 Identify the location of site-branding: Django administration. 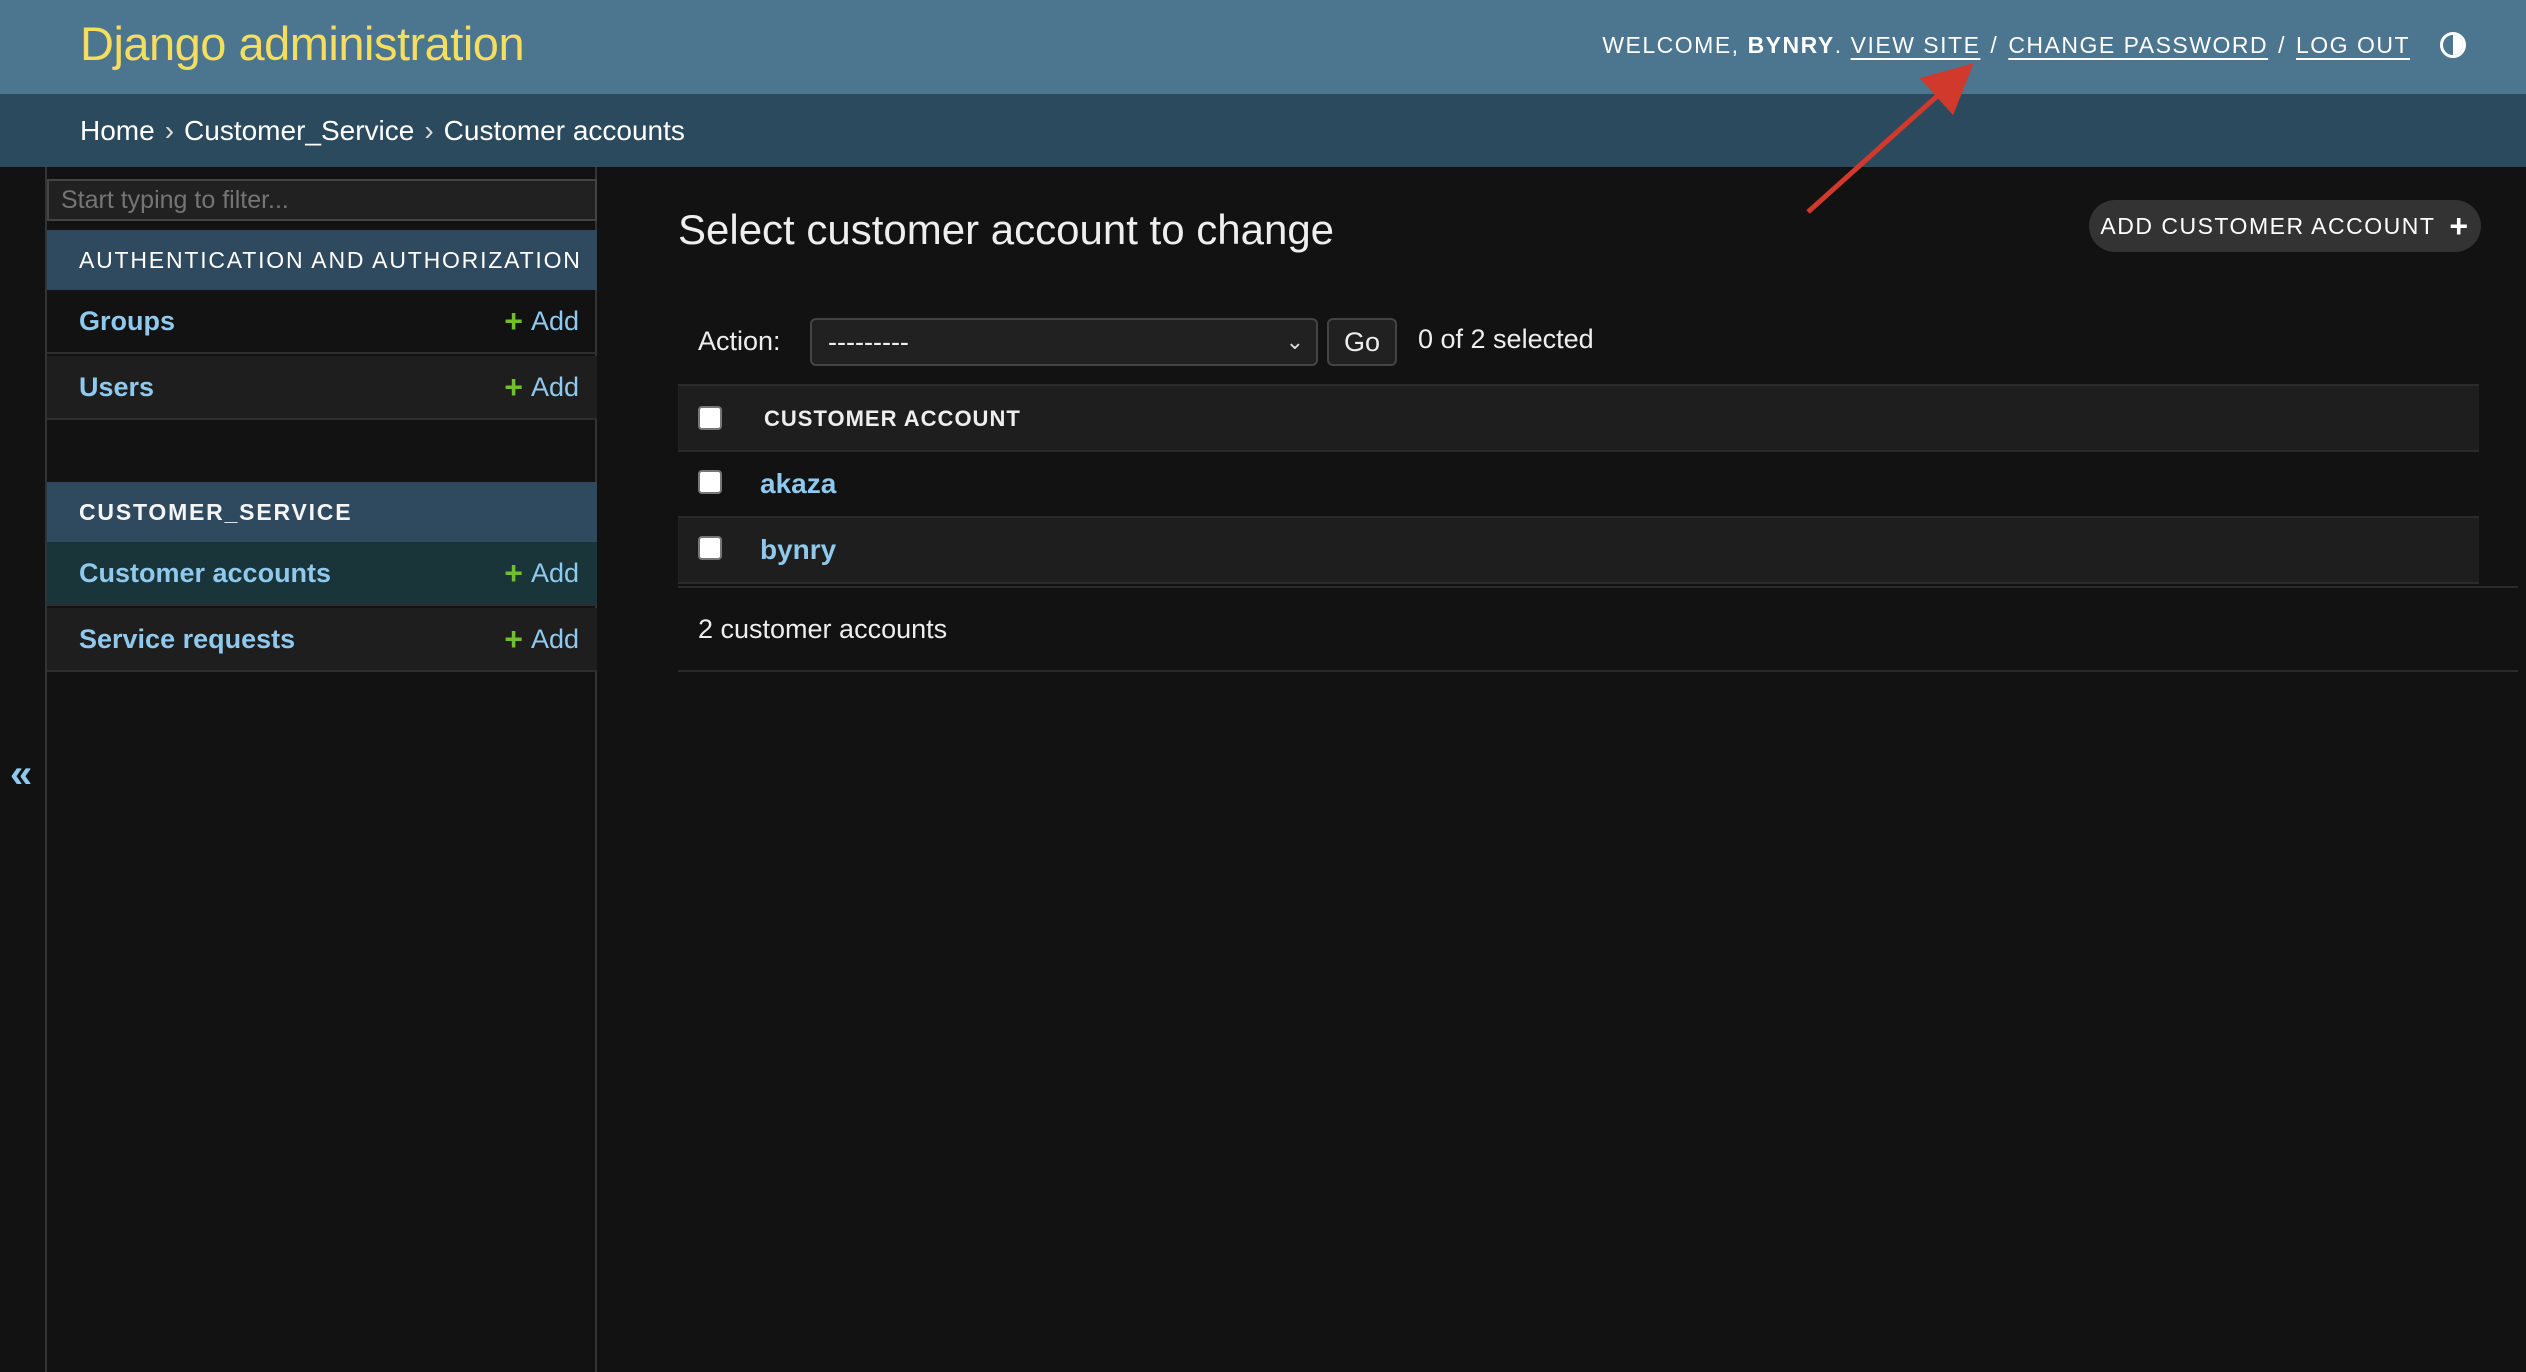
(302, 43).